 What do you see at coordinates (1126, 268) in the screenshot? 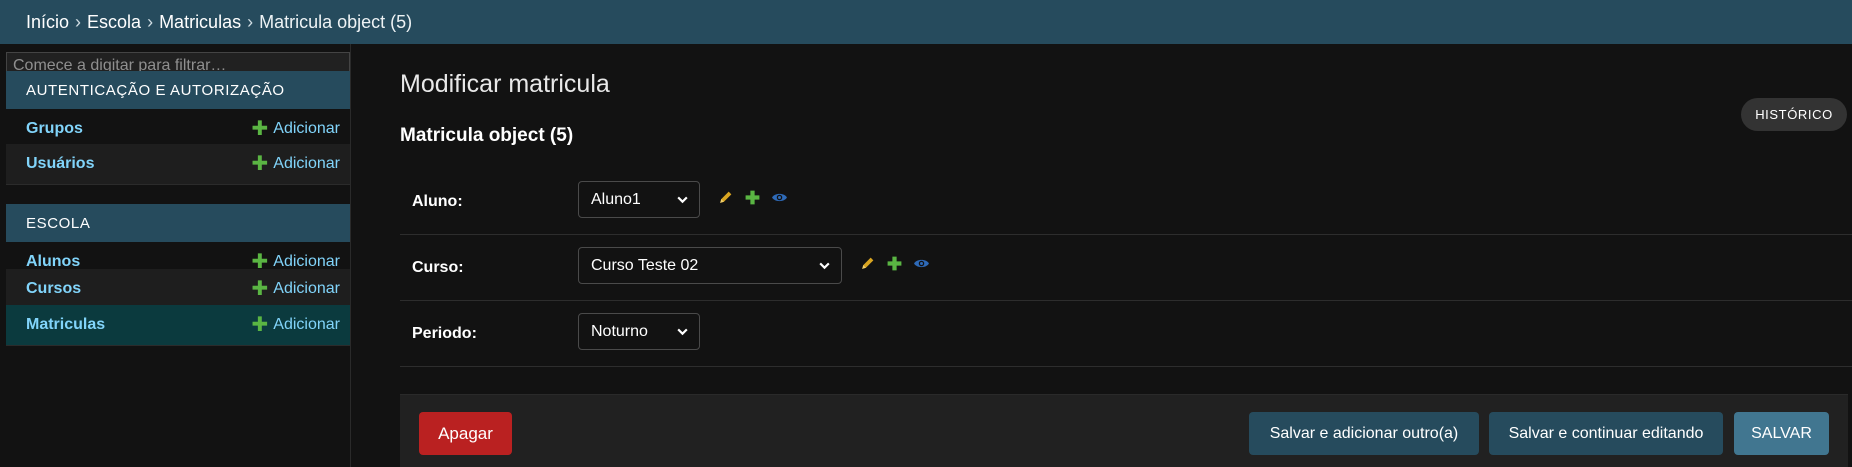
I see `form-row-curso: Curso: Curso Teste 02` at bounding box center [1126, 268].